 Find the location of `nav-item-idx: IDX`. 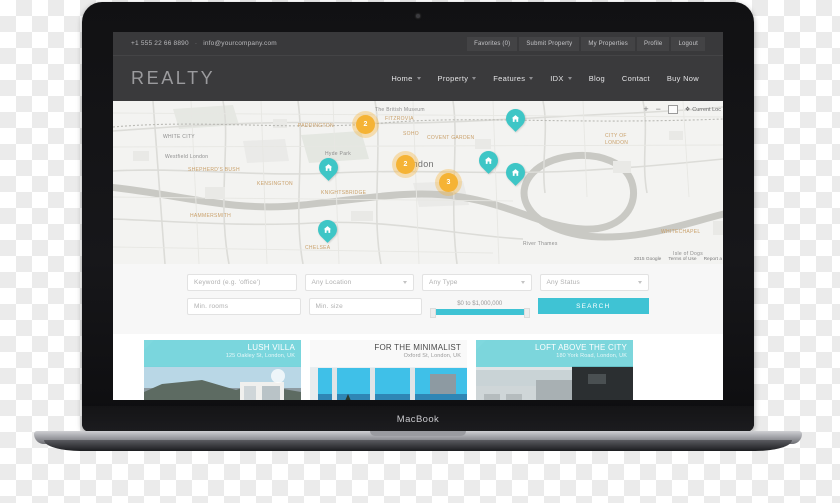

nav-item-idx: IDX is located at coordinates (561, 78).